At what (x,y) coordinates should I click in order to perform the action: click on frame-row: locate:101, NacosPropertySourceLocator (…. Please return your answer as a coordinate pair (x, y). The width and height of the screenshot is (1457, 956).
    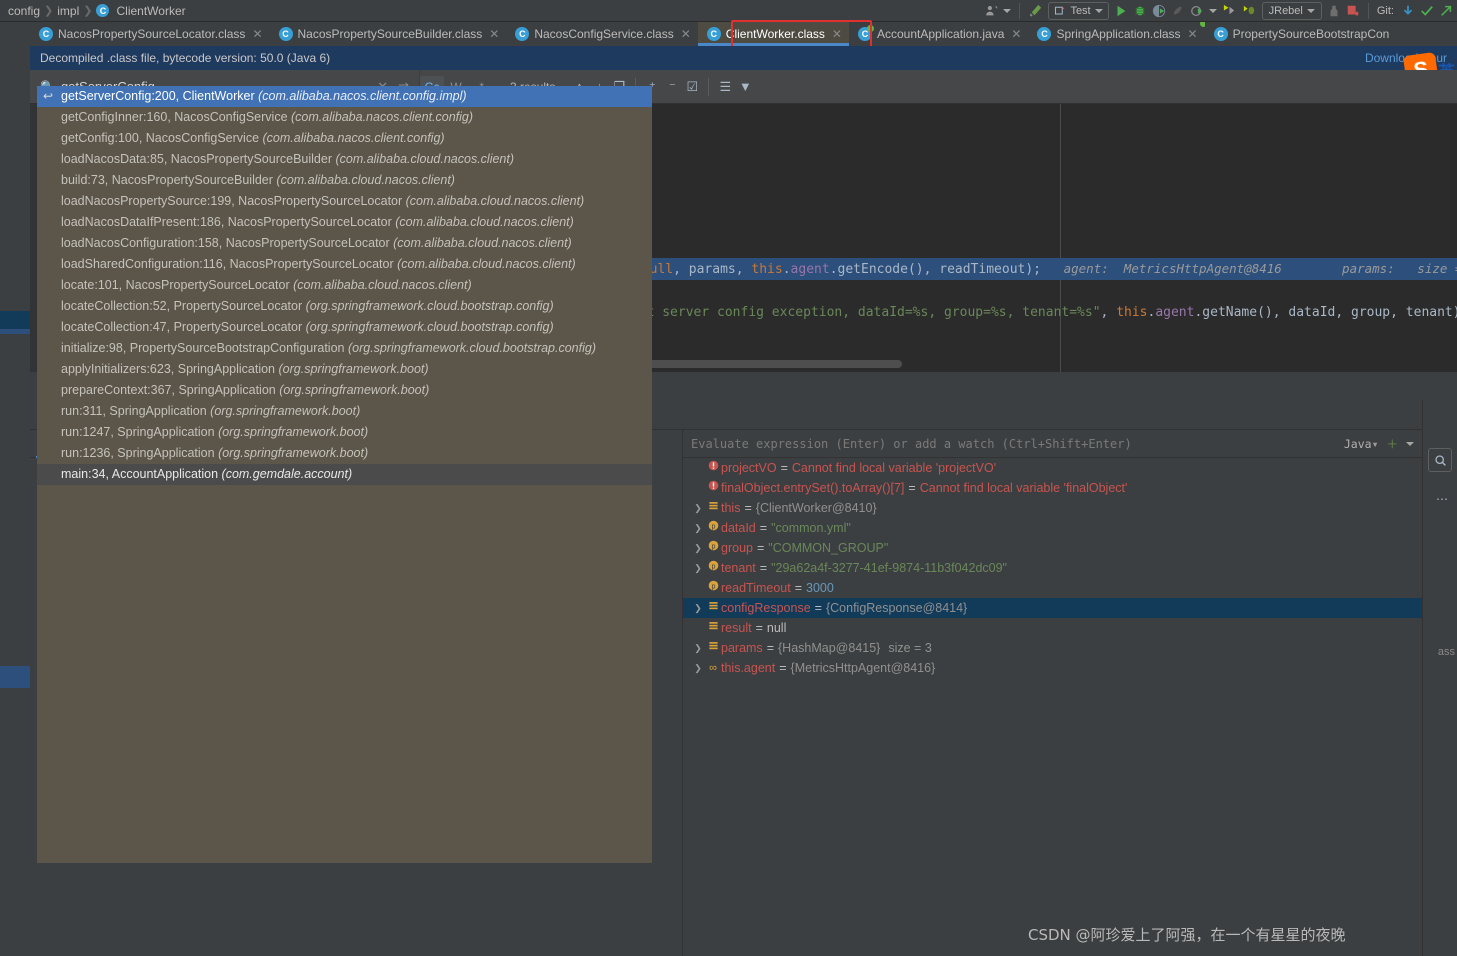
    Looking at the image, I should click on (344, 285).